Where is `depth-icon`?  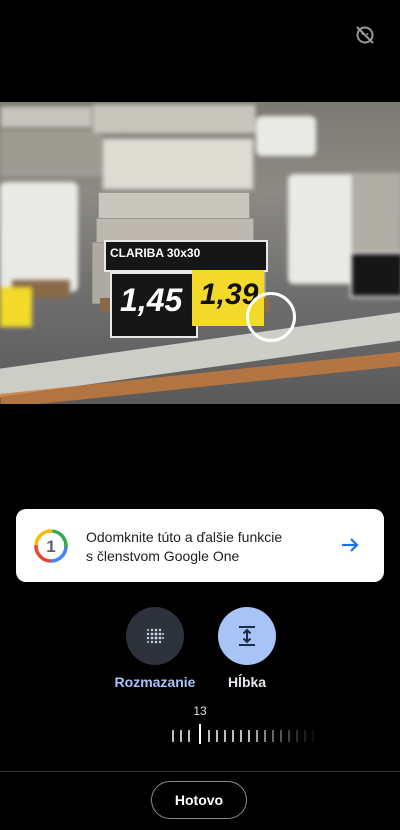
depth-icon is located at coordinates (247, 636).